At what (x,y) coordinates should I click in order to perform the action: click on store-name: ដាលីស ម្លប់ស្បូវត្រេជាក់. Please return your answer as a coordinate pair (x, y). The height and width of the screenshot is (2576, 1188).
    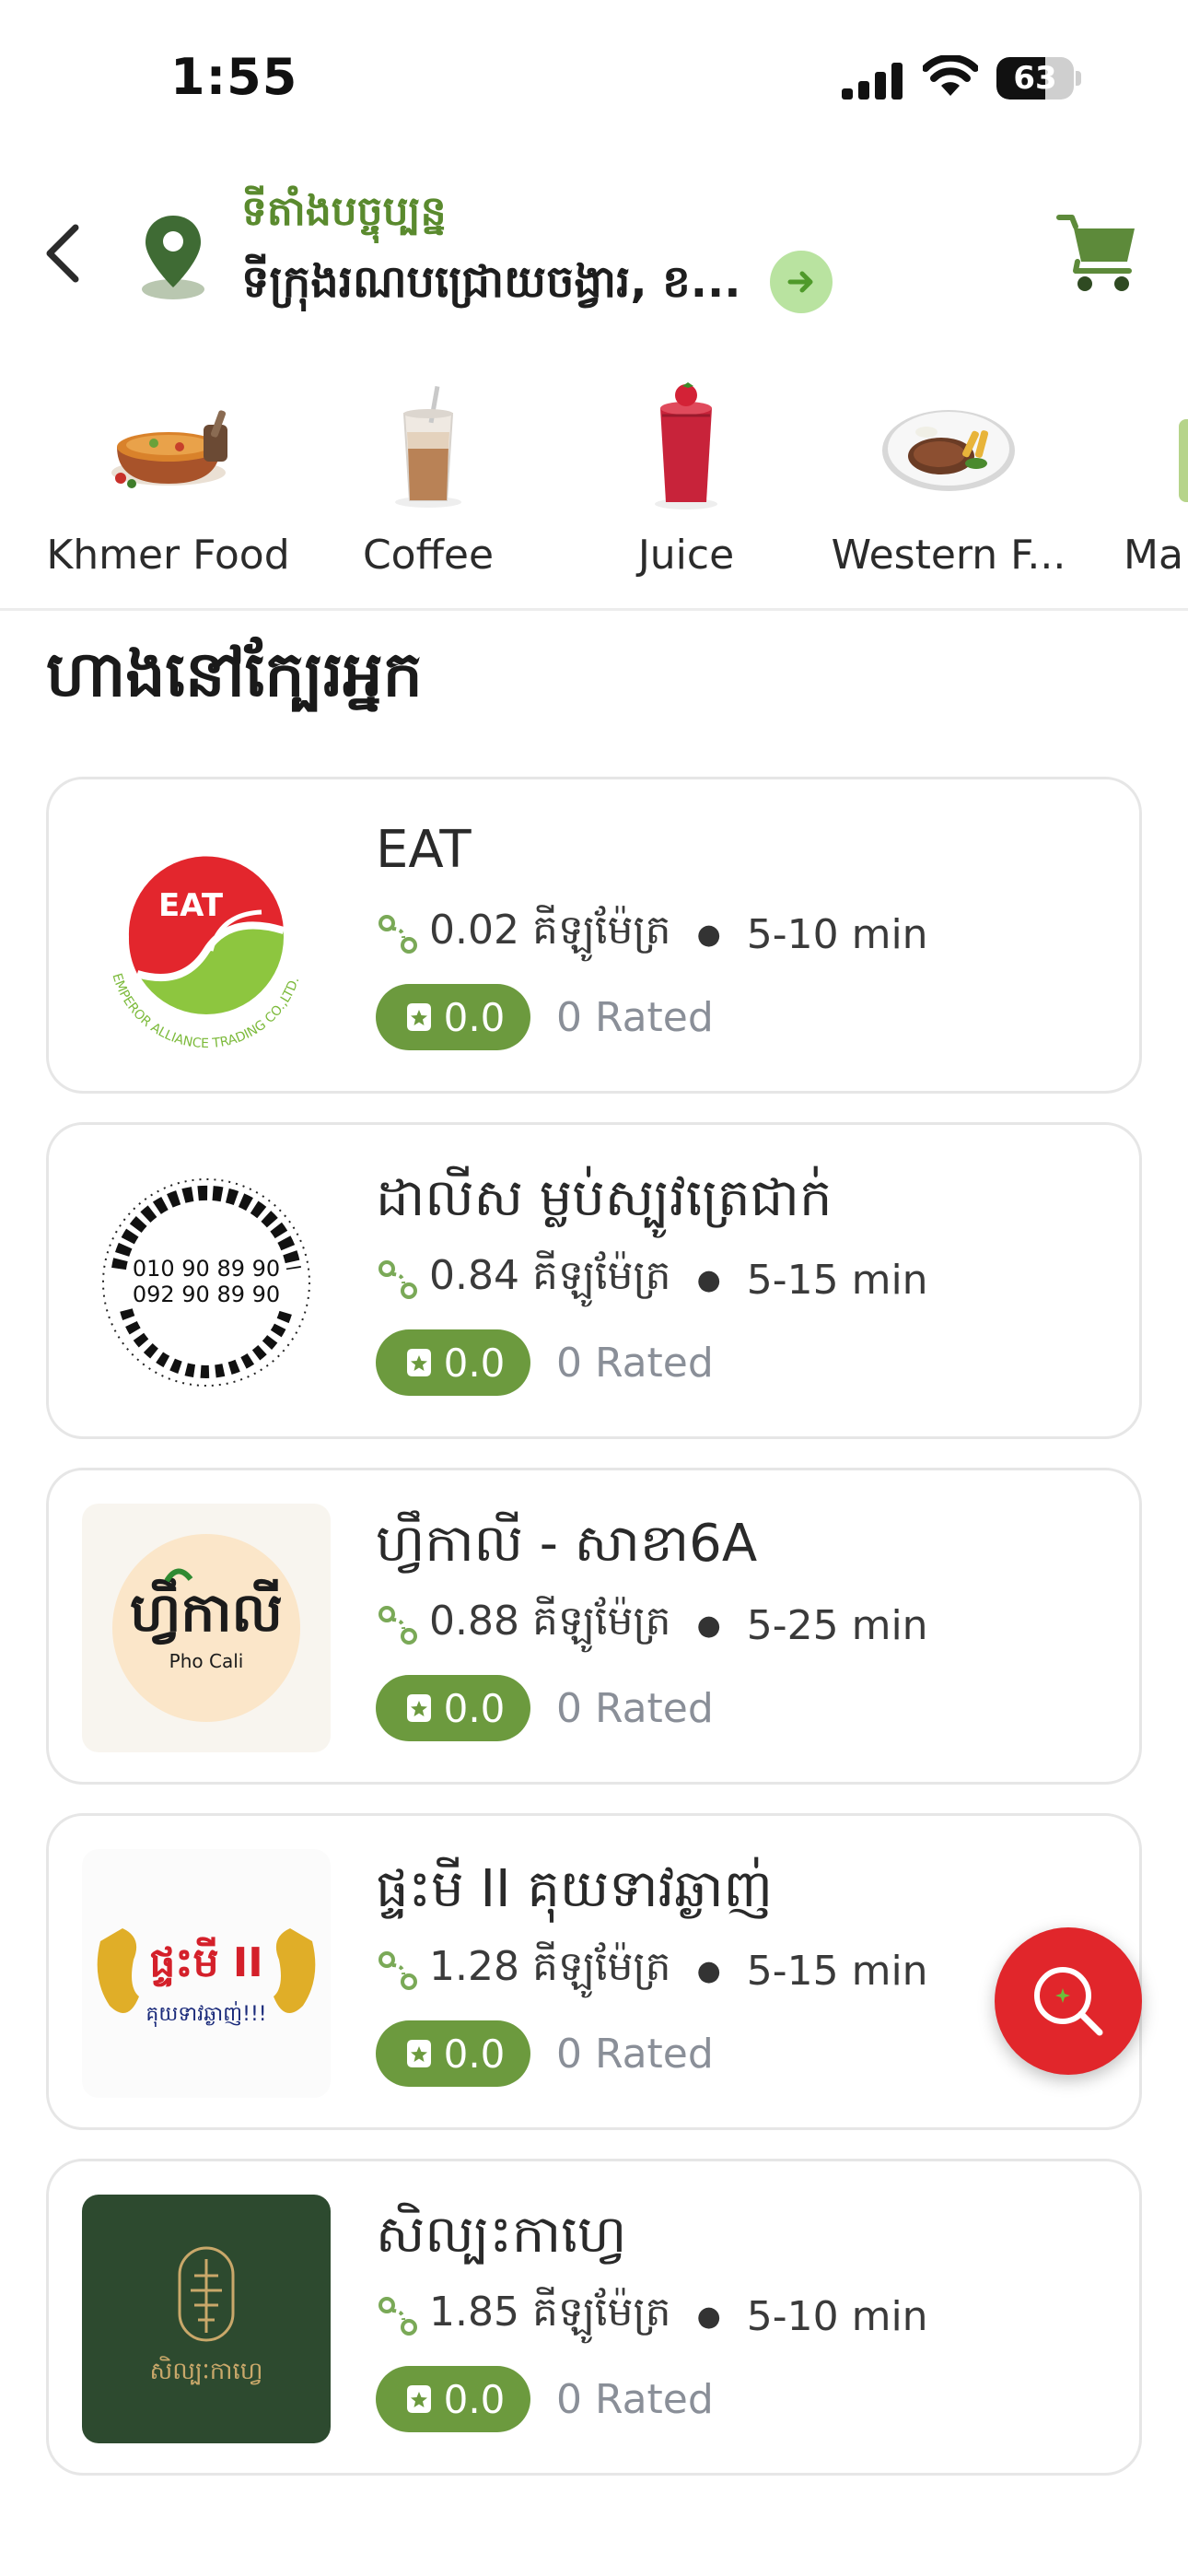
    Looking at the image, I should click on (604, 1198).